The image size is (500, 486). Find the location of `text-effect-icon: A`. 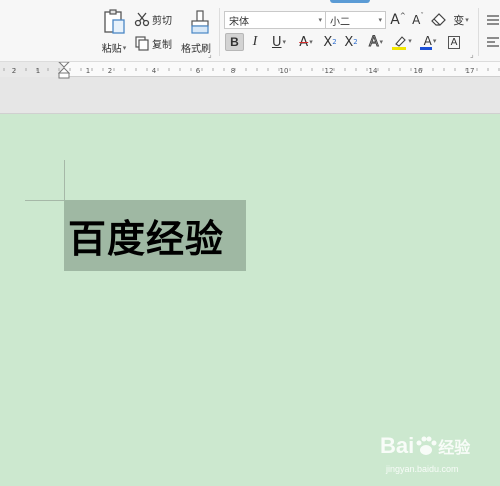

text-effect-icon: A is located at coordinates (373, 42).